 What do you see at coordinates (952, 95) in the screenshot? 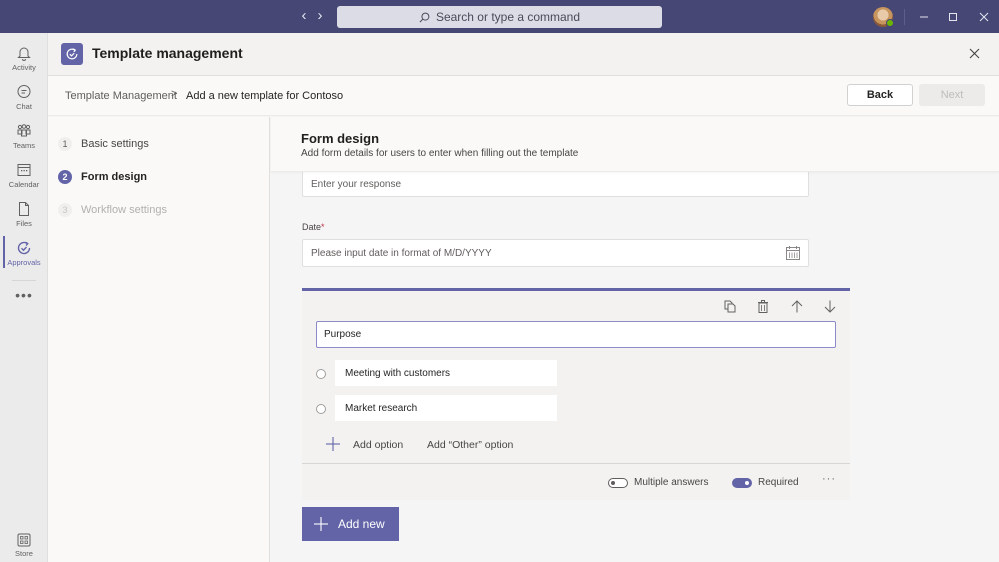
I see `next-button: Next` at bounding box center [952, 95].